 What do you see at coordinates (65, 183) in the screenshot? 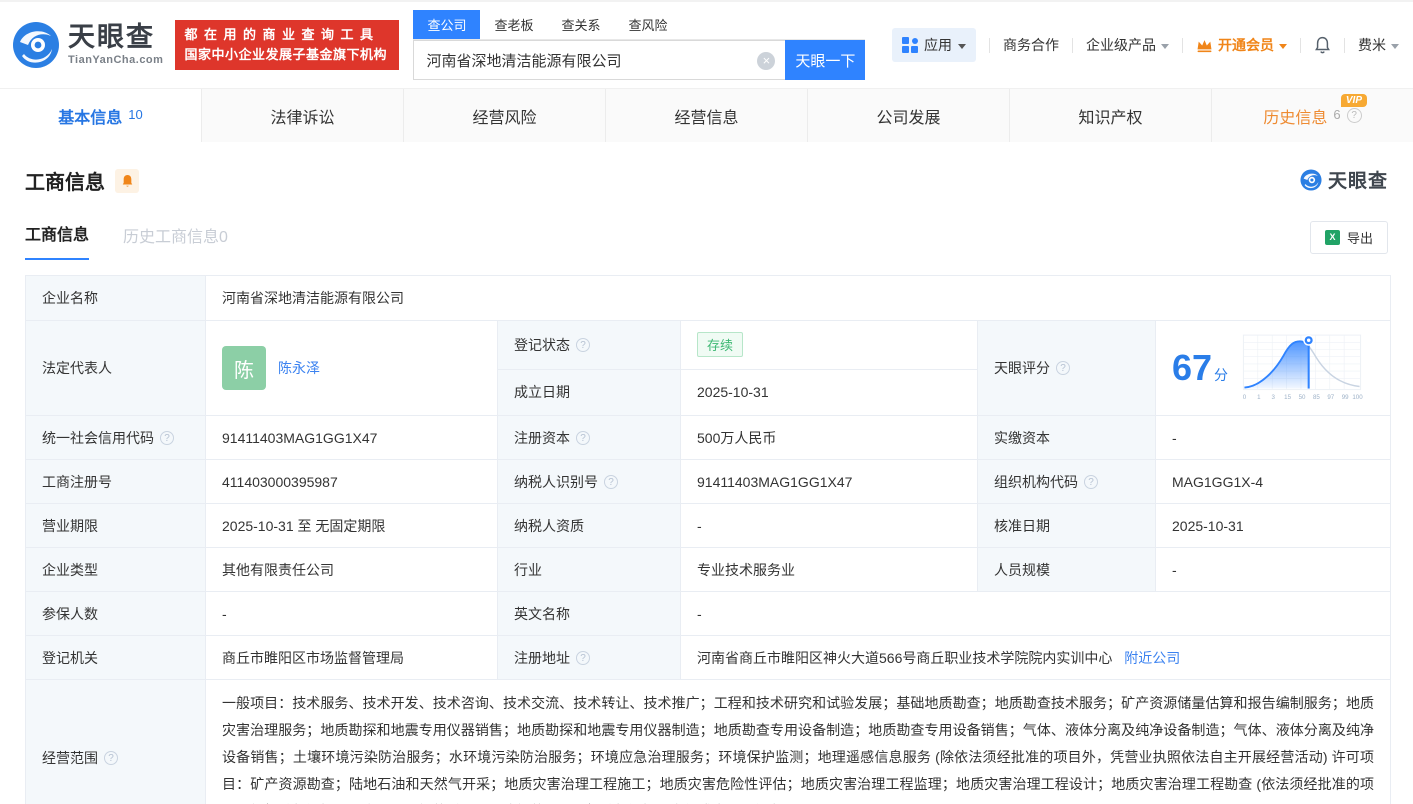
I see `section-title: 工商信息` at bounding box center [65, 183].